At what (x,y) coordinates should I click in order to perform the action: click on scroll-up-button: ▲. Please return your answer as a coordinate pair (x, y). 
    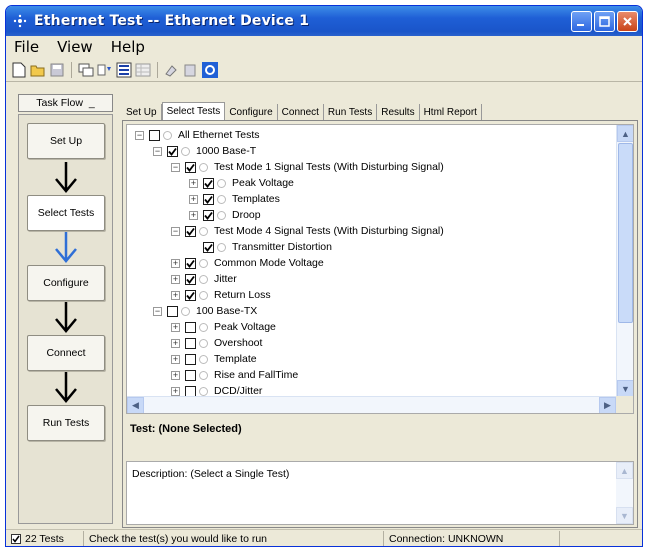
    Looking at the image, I should click on (625, 133).